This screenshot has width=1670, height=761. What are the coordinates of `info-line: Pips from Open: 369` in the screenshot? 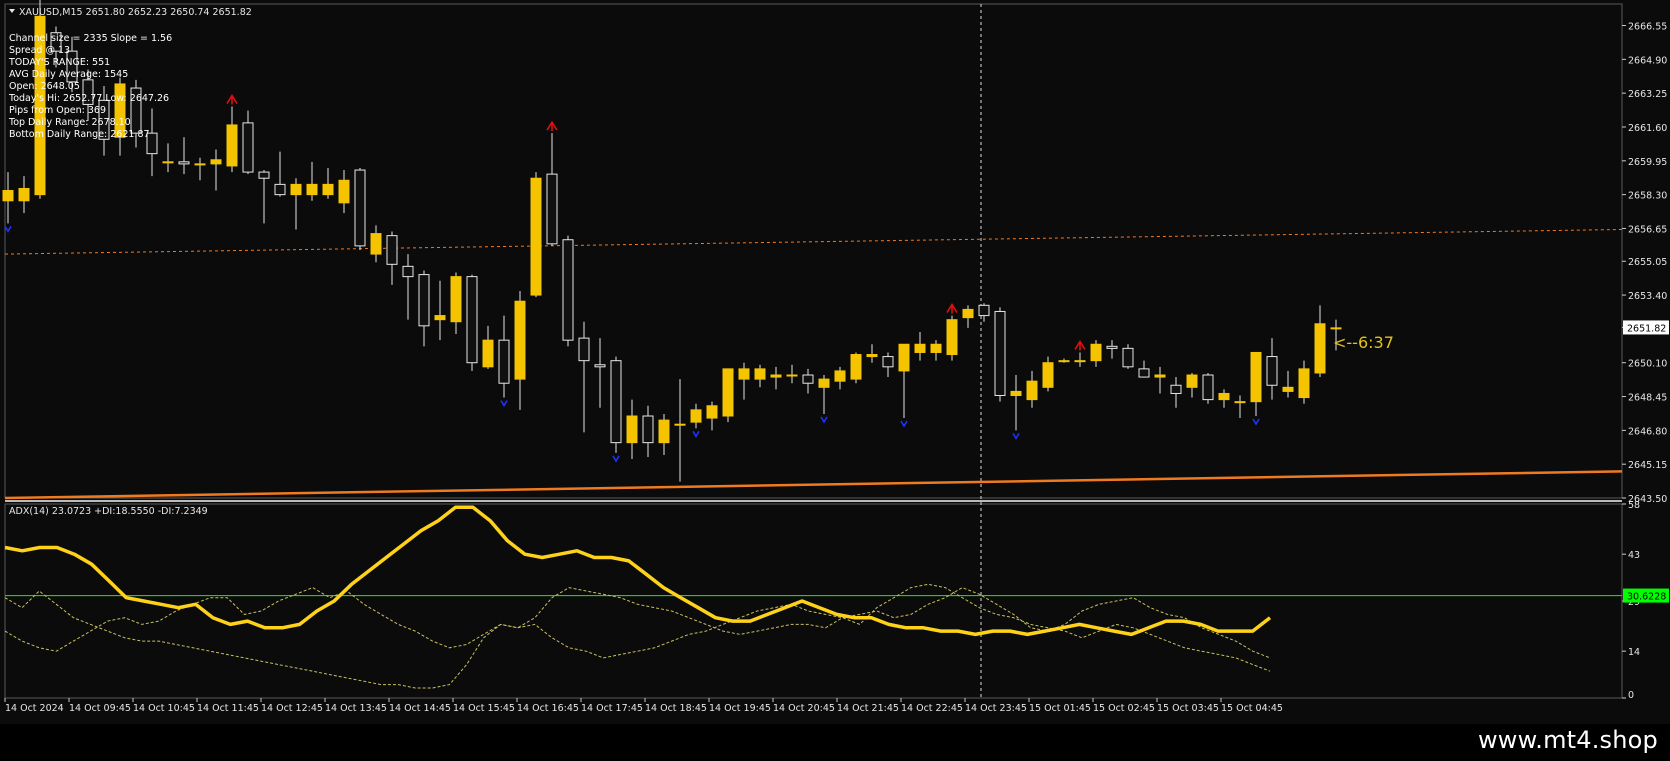 It's located at (57, 110).